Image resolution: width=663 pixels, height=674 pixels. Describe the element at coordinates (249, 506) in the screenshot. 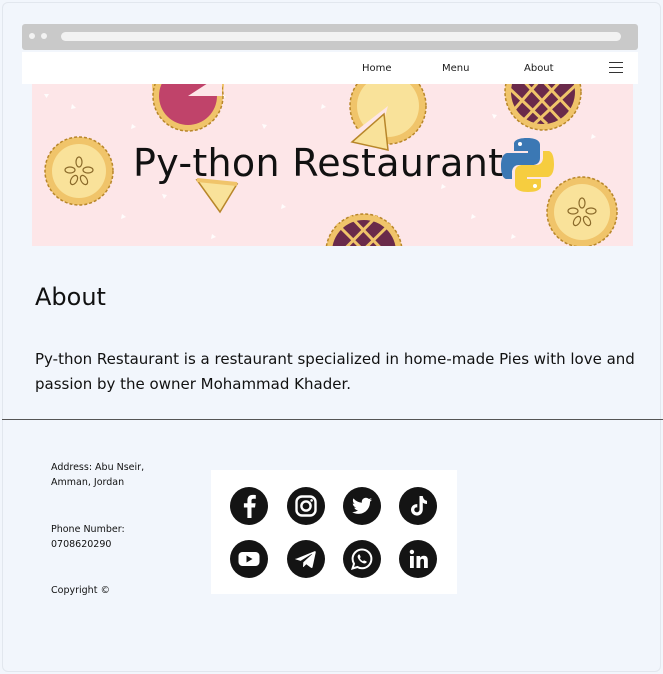

I see `facebook-icon` at that location.